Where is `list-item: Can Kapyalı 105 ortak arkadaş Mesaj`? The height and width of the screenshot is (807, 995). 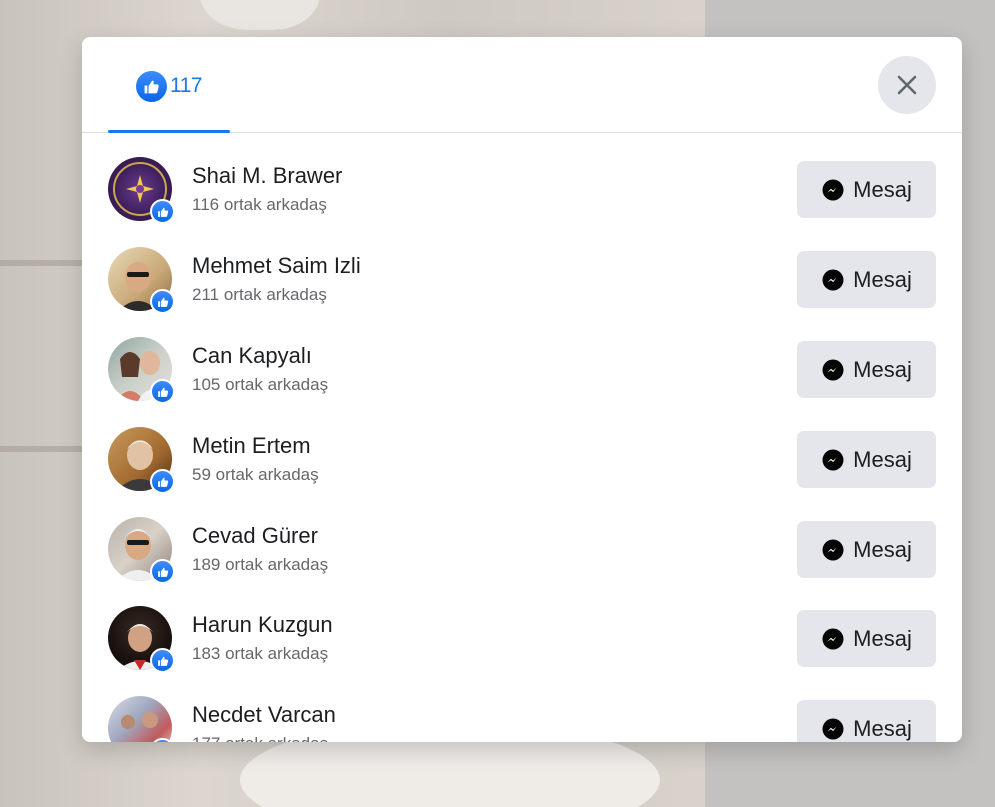 list-item: Can Kapyalı 105 ortak arkadaş Mesaj is located at coordinates (522, 358).